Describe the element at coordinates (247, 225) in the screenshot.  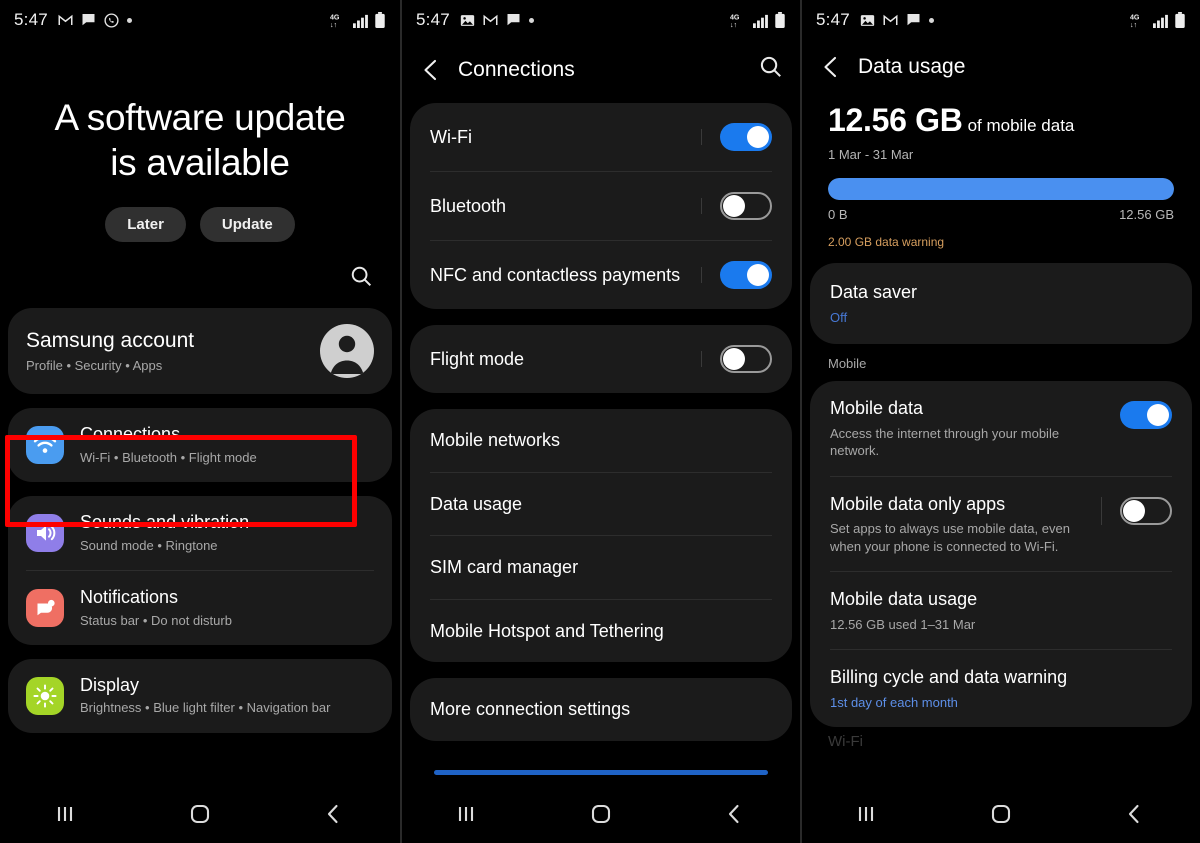
I see `update-button: Update` at that location.